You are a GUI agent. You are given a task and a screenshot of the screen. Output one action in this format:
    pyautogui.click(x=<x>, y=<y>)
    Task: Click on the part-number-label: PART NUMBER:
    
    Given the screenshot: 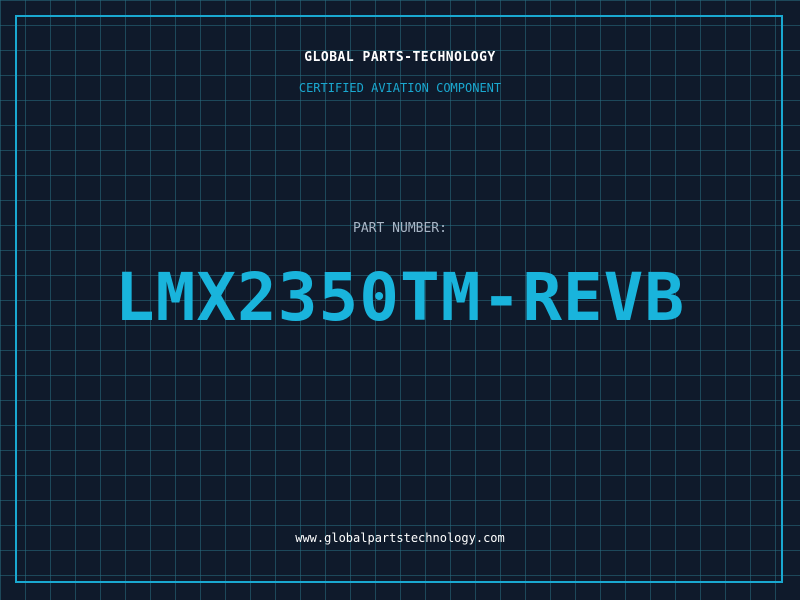 What is the action you would take?
    pyautogui.click(x=400, y=228)
    